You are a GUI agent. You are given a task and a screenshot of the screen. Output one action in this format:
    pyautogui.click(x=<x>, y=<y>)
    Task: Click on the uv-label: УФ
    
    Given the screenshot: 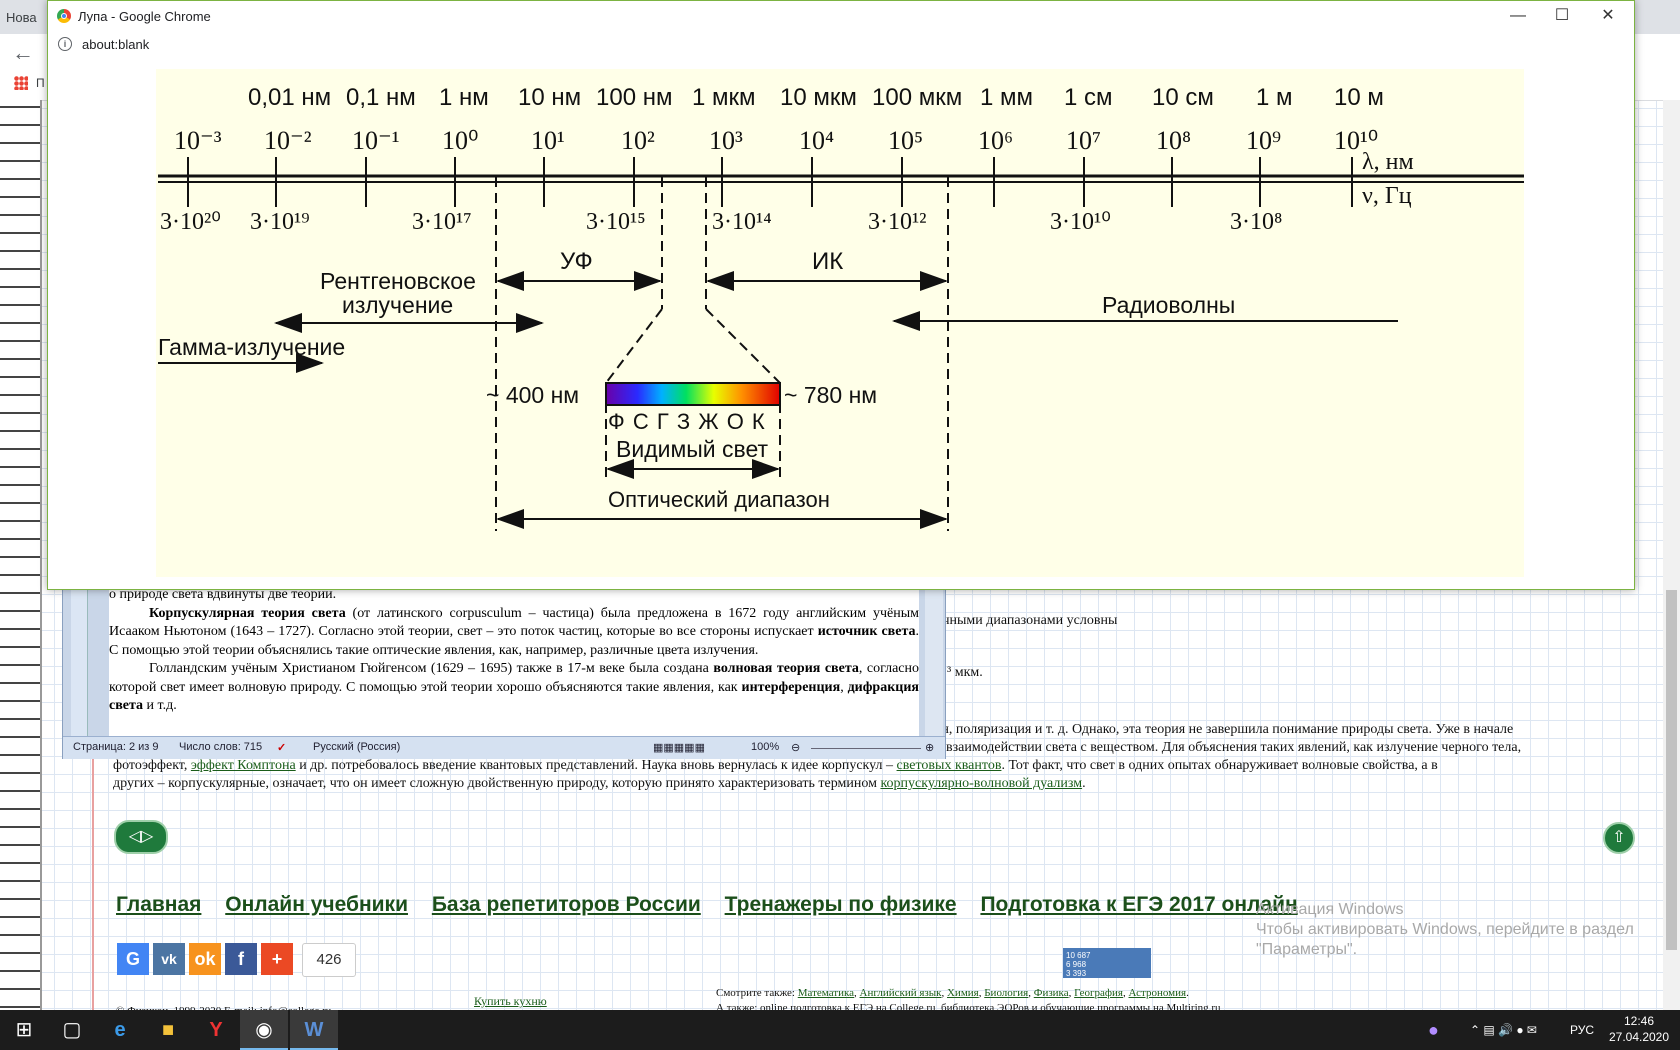 What is the action you would take?
    pyautogui.click(x=576, y=261)
    